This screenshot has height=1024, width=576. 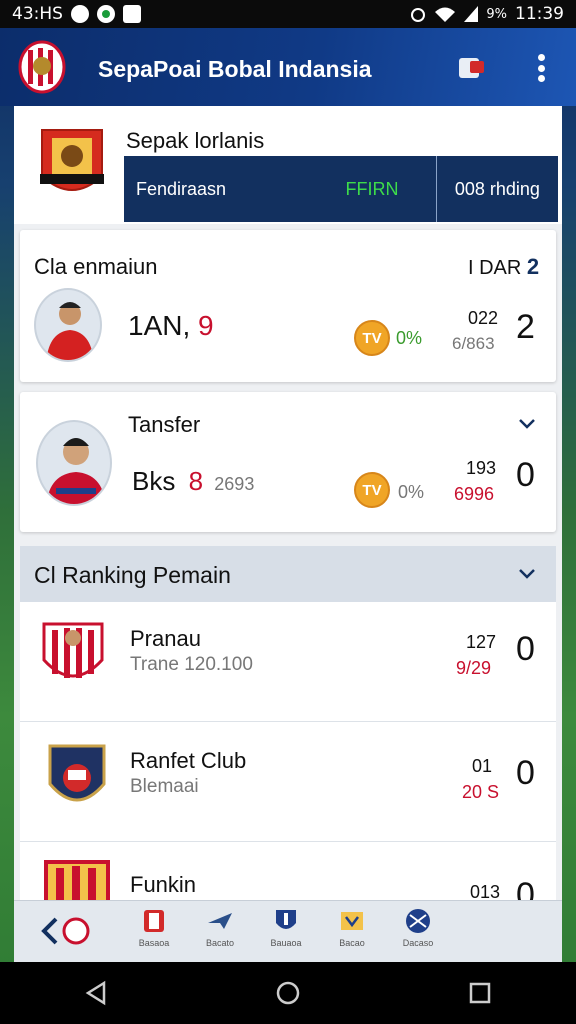 I want to click on item-name: Funkin, so click(x=163, y=884).